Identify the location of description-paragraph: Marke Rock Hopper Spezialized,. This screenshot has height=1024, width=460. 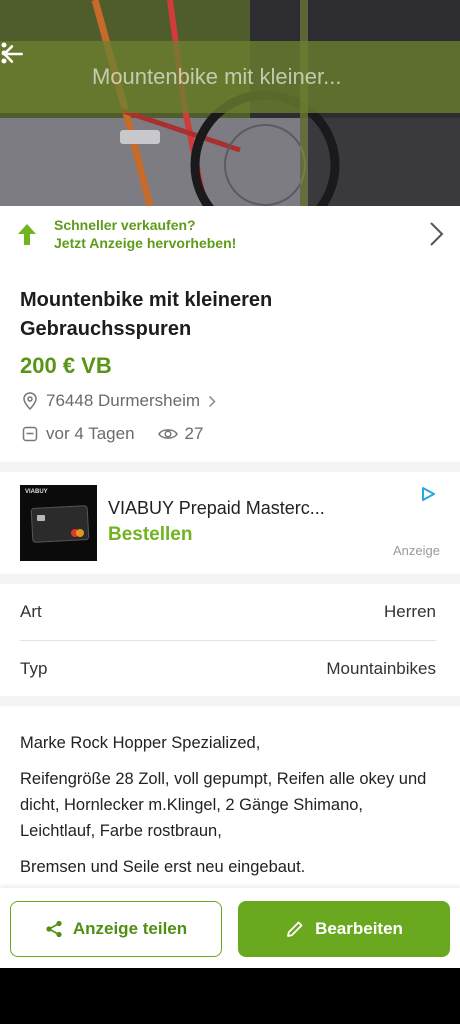
(140, 743).